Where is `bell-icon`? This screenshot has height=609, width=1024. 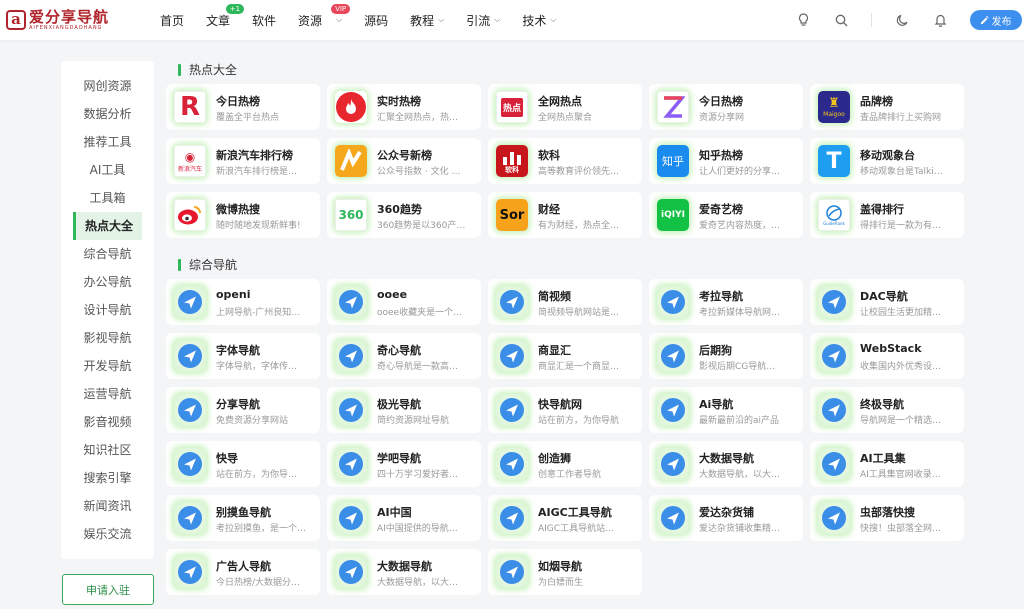
bell-icon is located at coordinates (940, 20).